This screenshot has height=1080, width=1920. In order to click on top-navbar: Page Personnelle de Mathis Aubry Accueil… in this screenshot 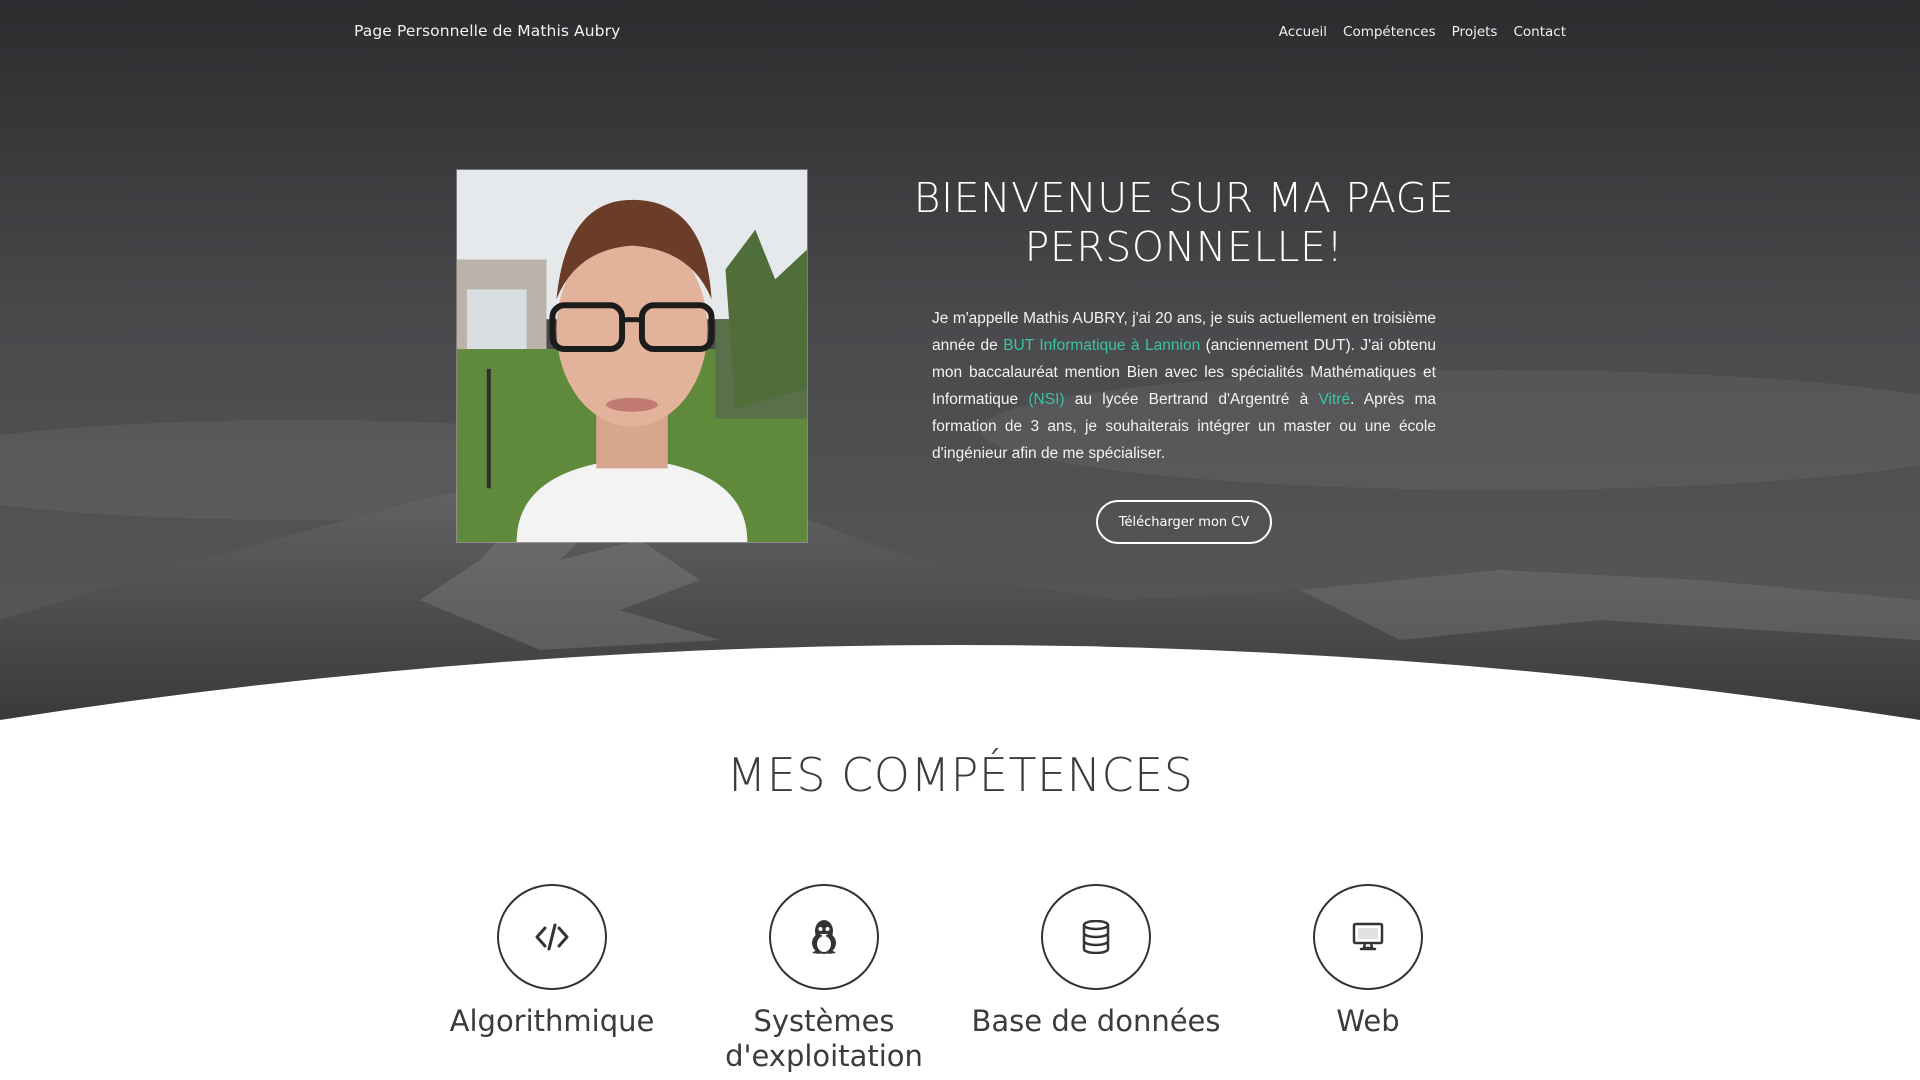, I will do `click(960, 33)`.